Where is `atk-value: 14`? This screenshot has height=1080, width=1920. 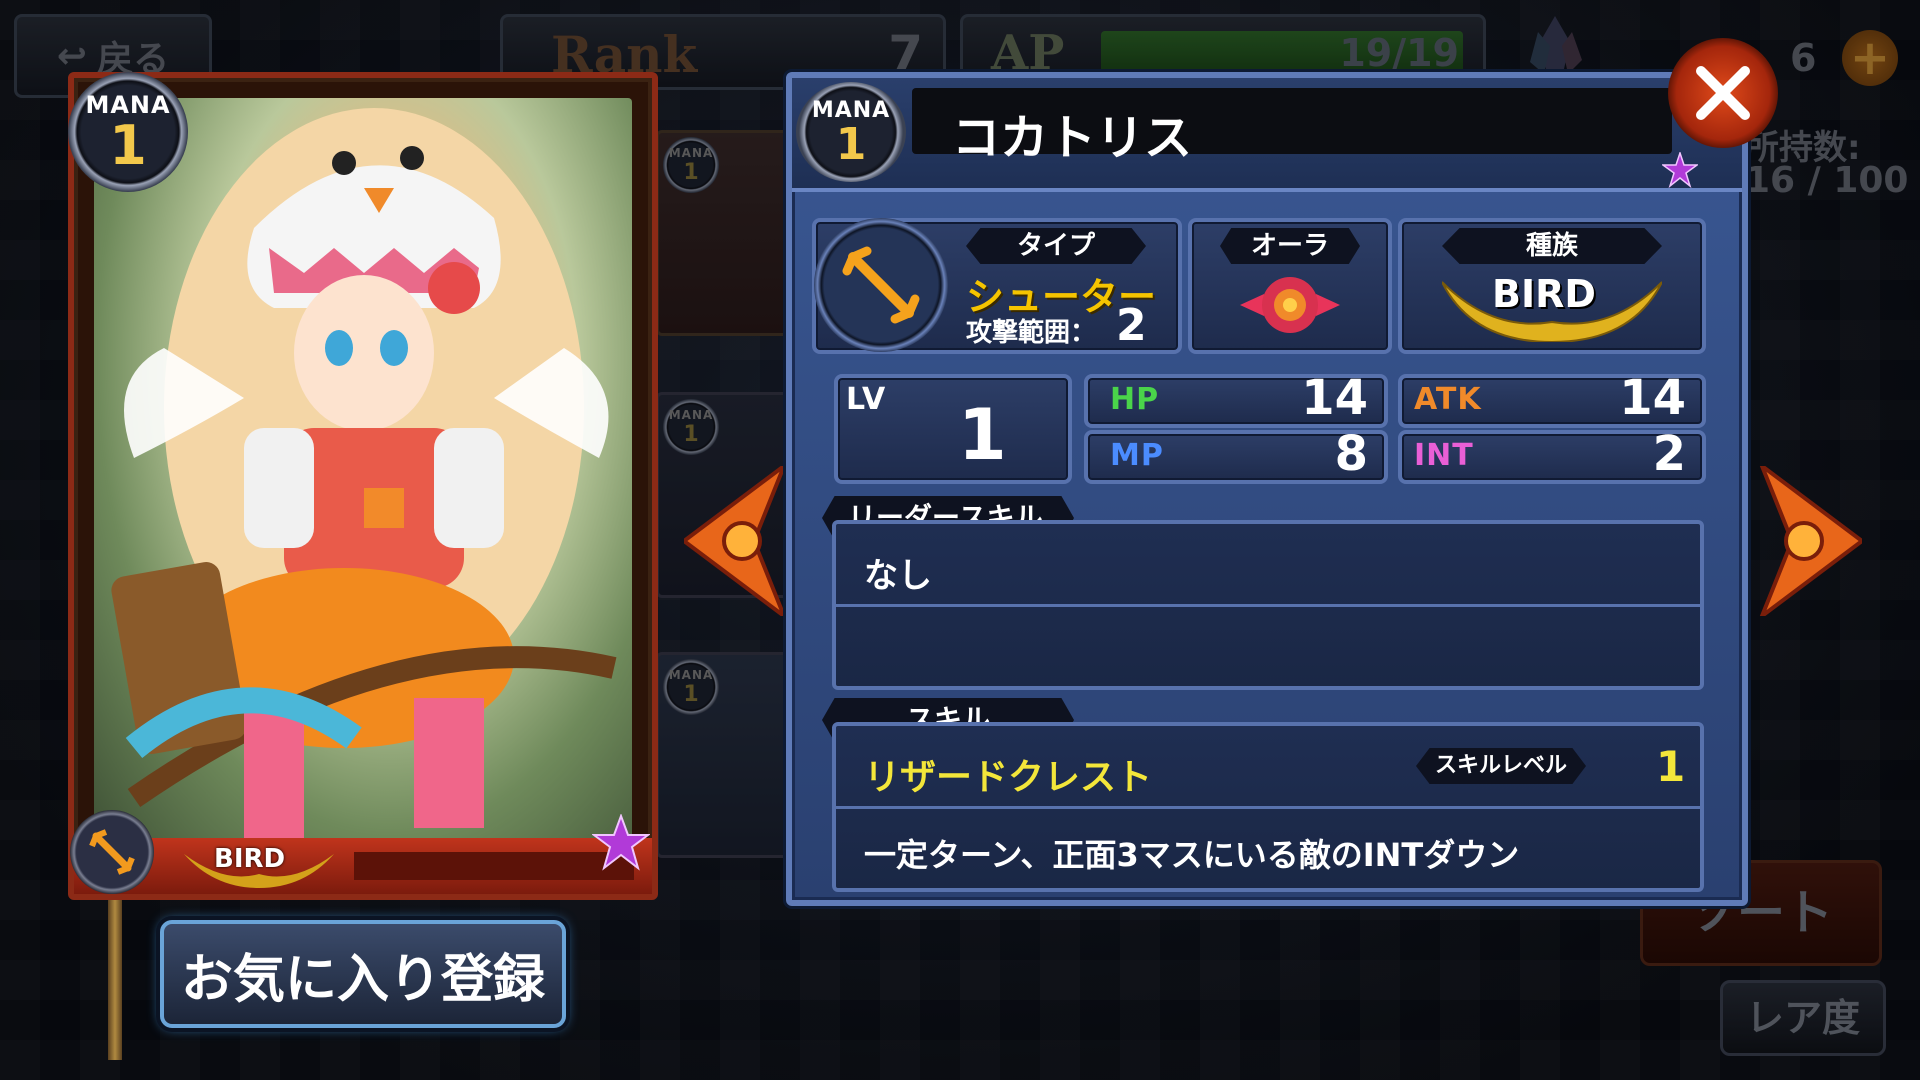
atk-value: 14 is located at coordinates (1652, 398).